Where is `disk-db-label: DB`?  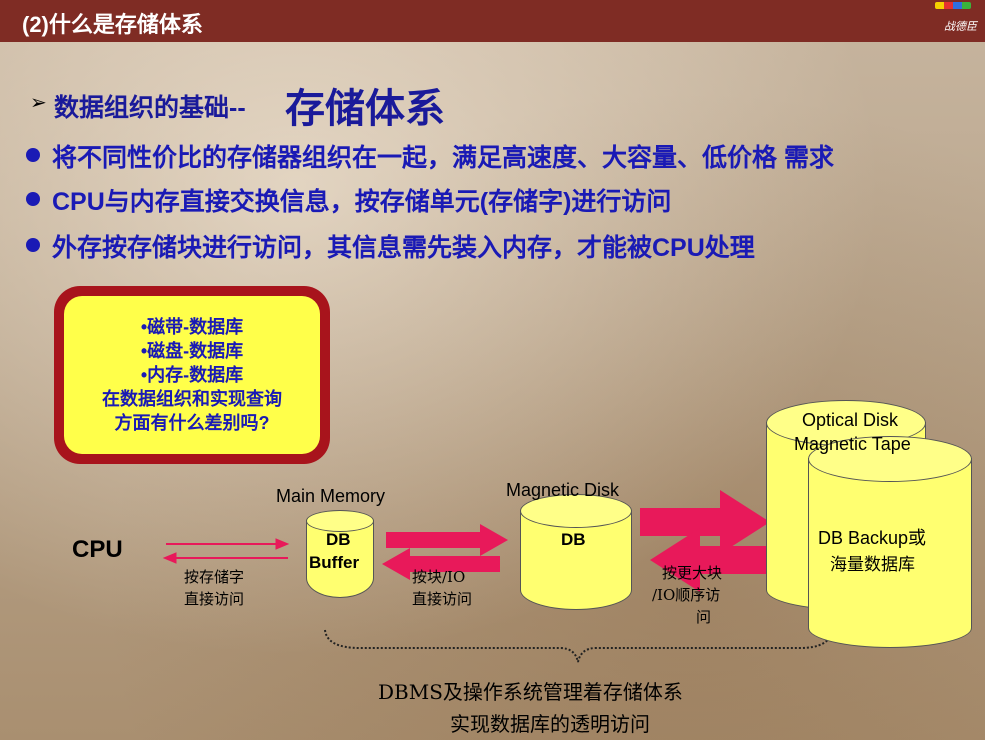
disk-db-label: DB is located at coordinates (573, 539).